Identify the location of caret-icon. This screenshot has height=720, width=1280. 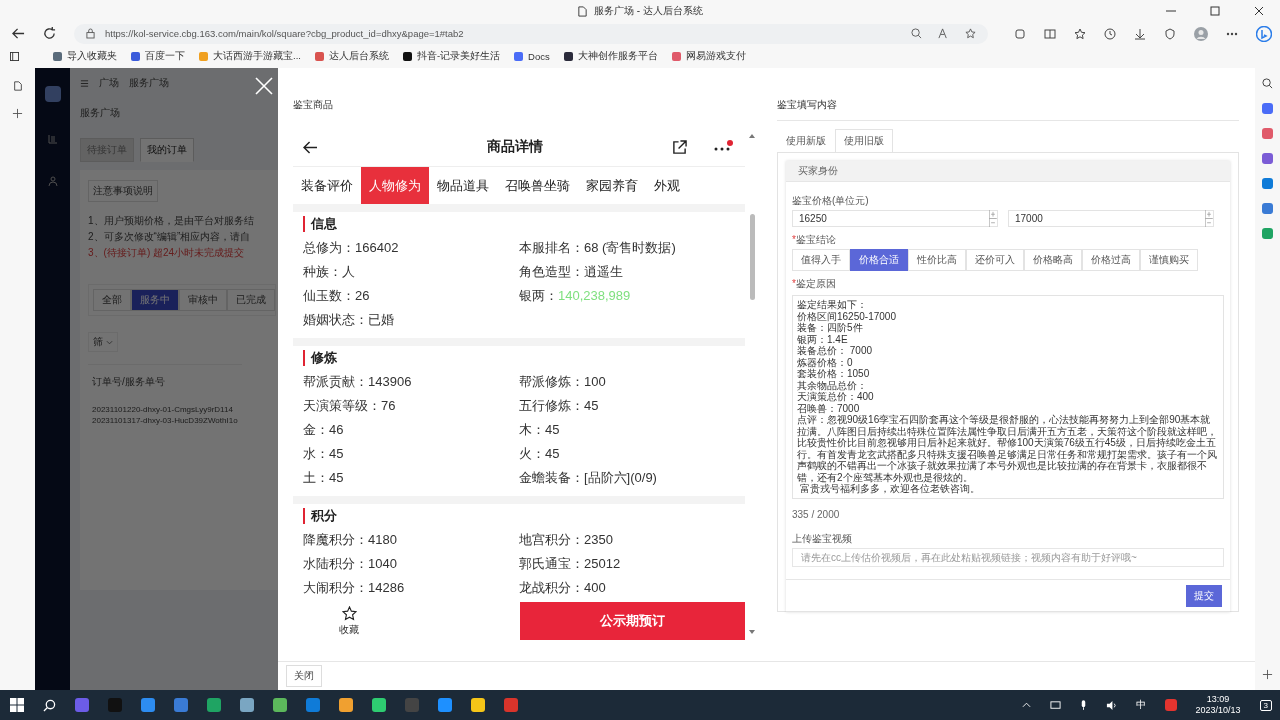
(1026, 705).